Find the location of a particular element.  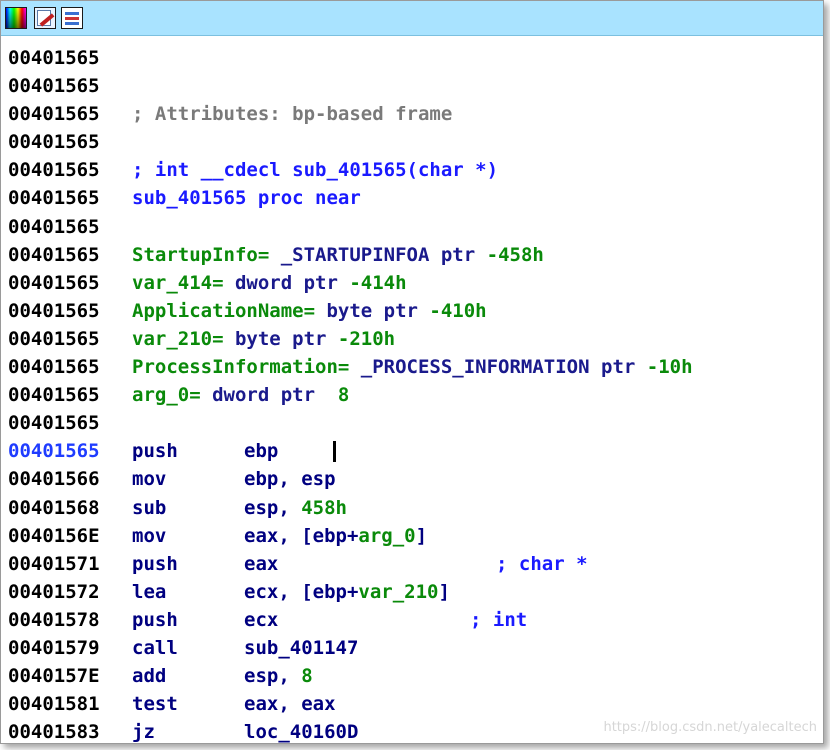

edit-function-icon is located at coordinates (45, 18).